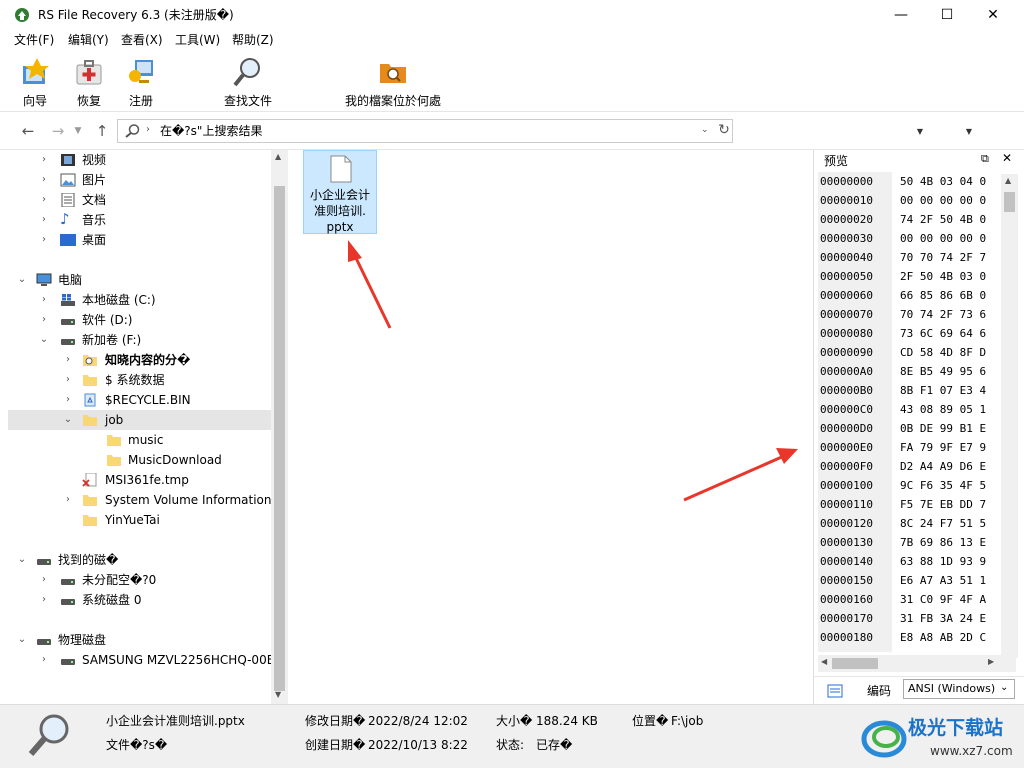 This screenshot has width=1024, height=768. I want to click on tree-item-f-child1: › 知晓内容的分�, so click(139, 360).